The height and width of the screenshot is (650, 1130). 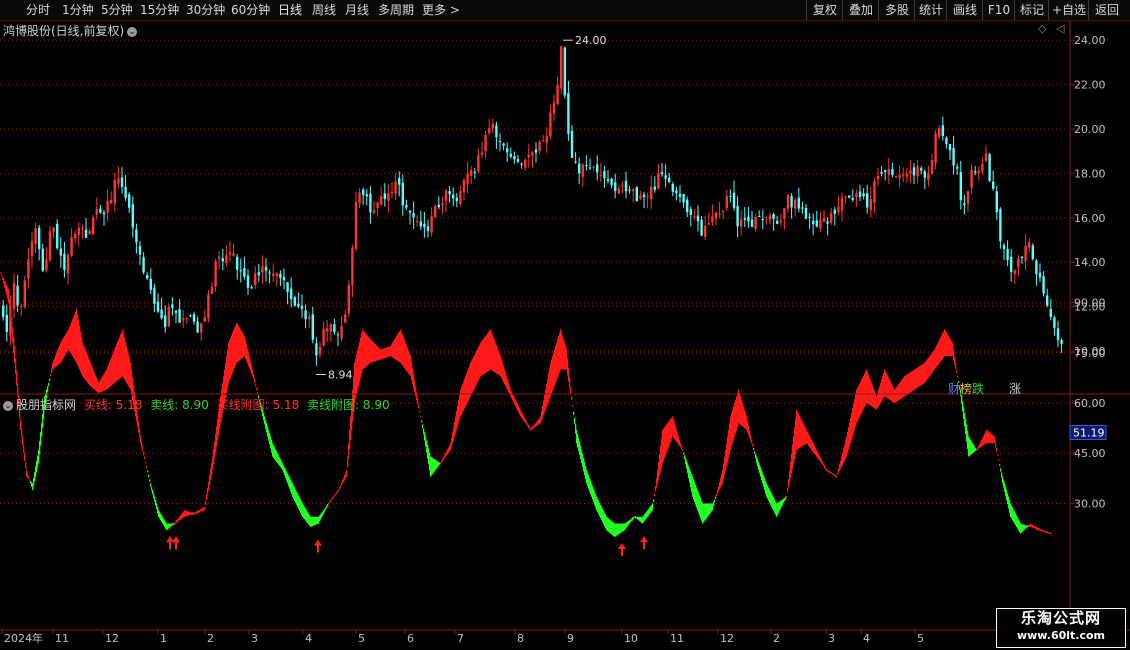 What do you see at coordinates (361, 638) in the screenshot?
I see `x-tick-label: 5` at bounding box center [361, 638].